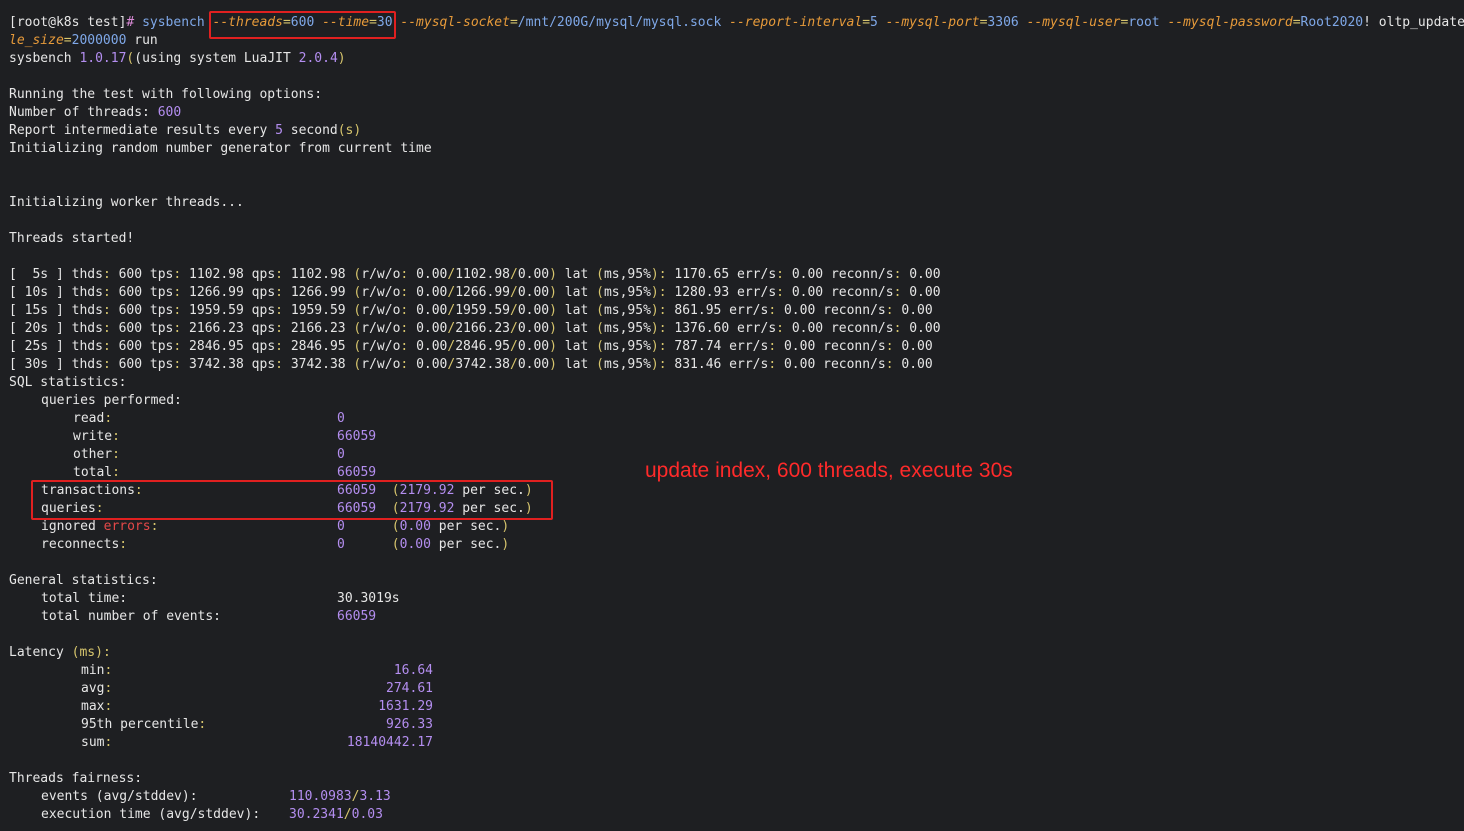 The image size is (1464, 831). I want to click on fairness-title: Threads fairness:, so click(76, 778).